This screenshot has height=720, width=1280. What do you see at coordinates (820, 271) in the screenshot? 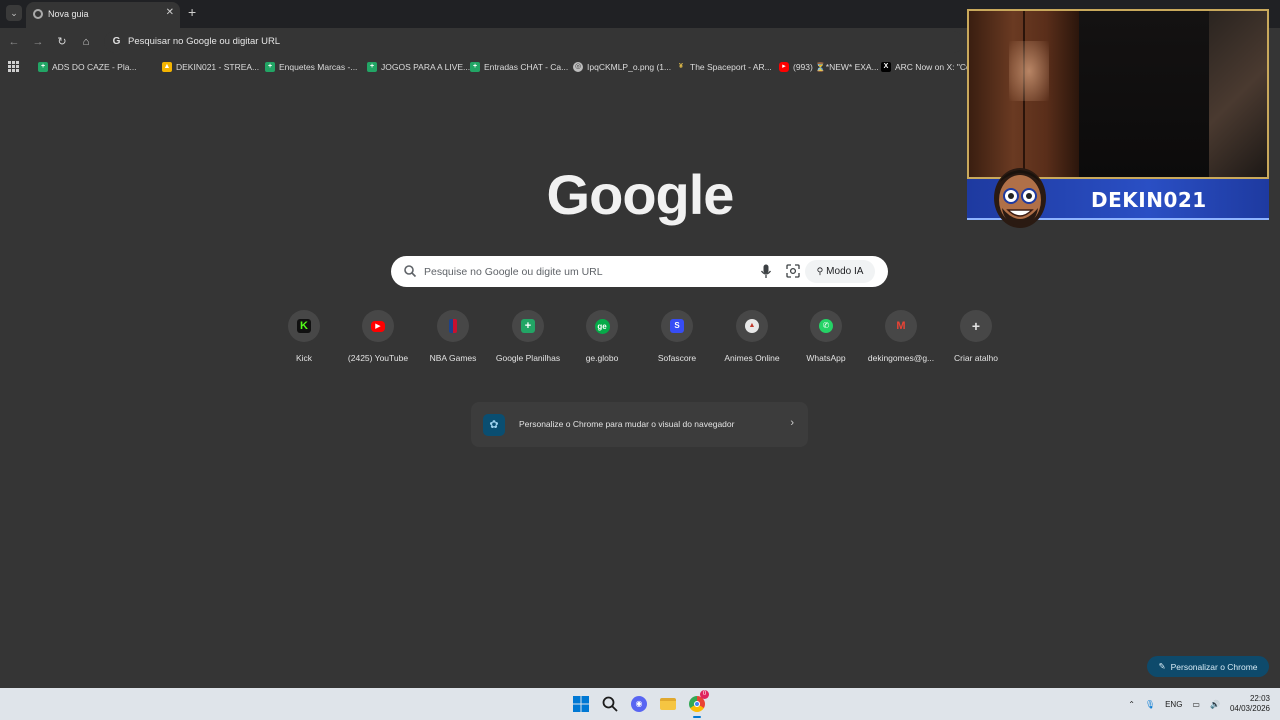
I see `ai-mode-icon: ⚲` at bounding box center [820, 271].